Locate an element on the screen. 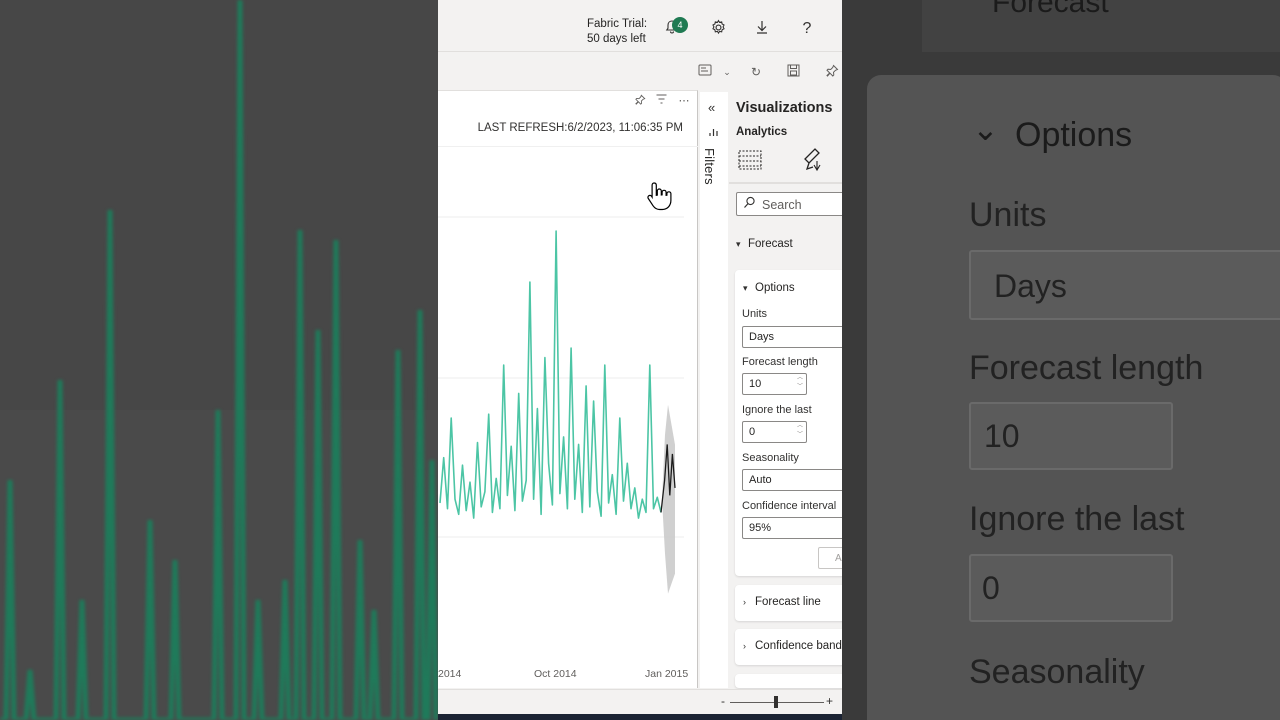  zoom-in-button: + is located at coordinates (829, 701).